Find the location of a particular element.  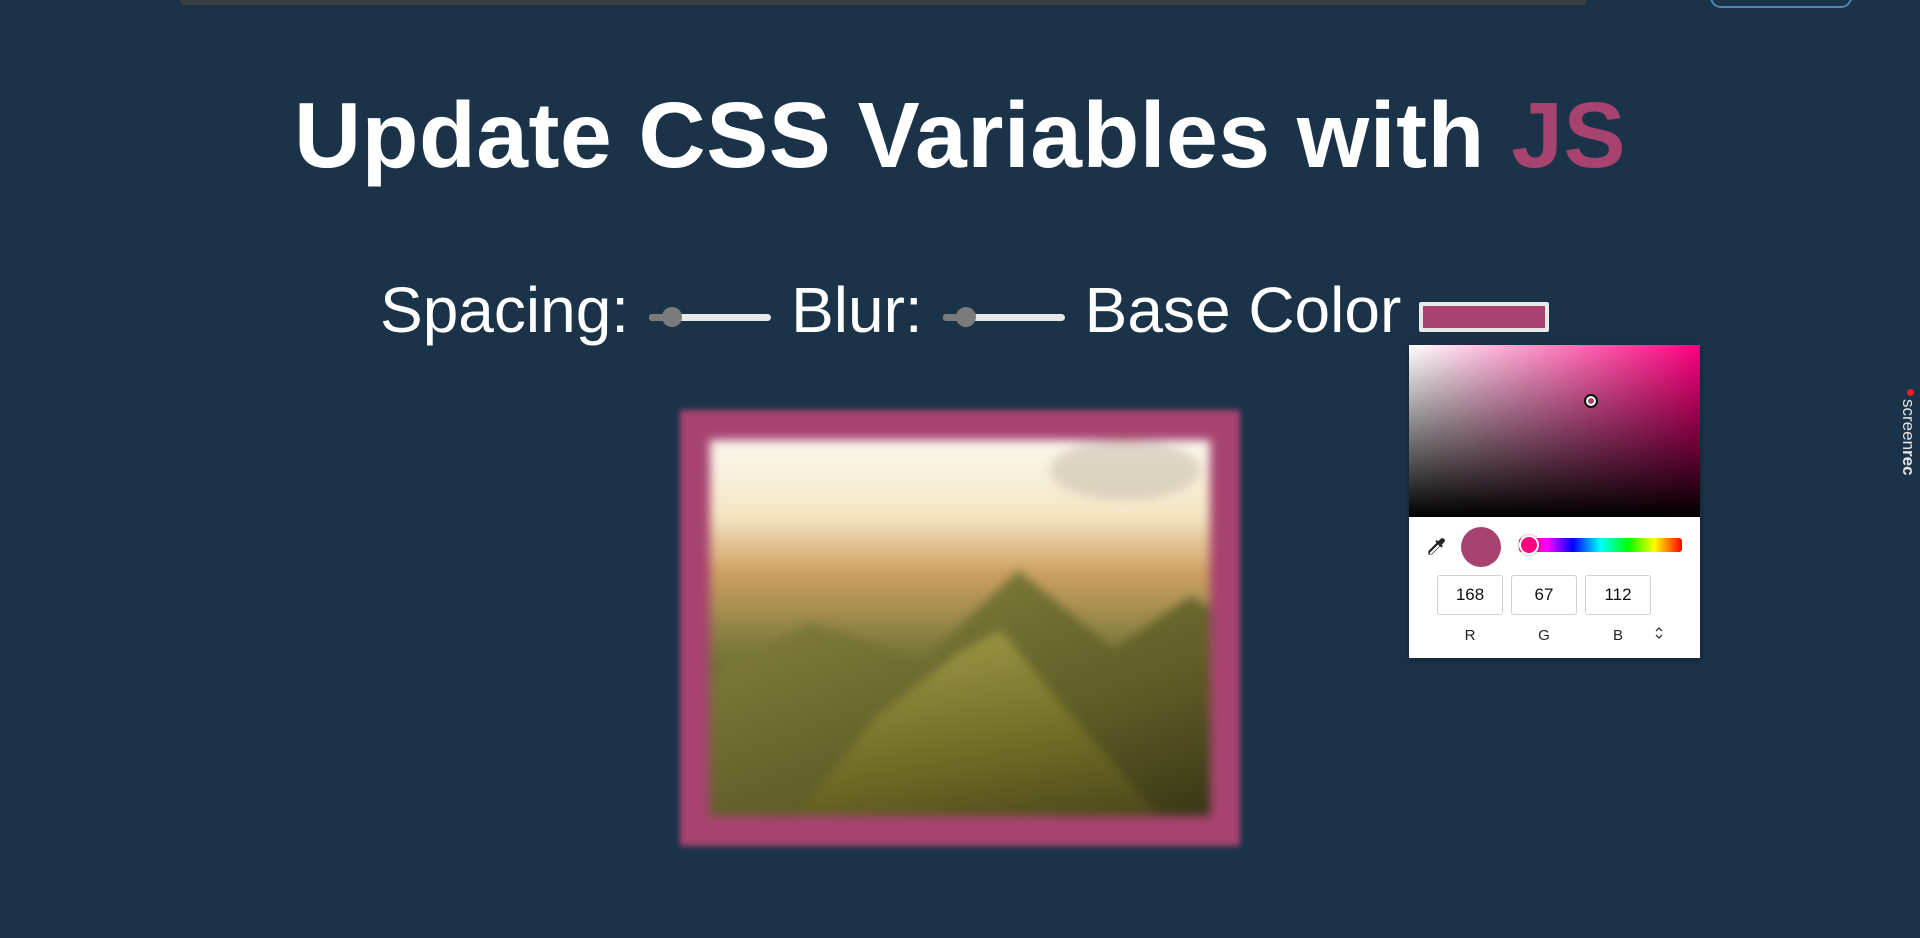

image-frame is located at coordinates (960, 628).